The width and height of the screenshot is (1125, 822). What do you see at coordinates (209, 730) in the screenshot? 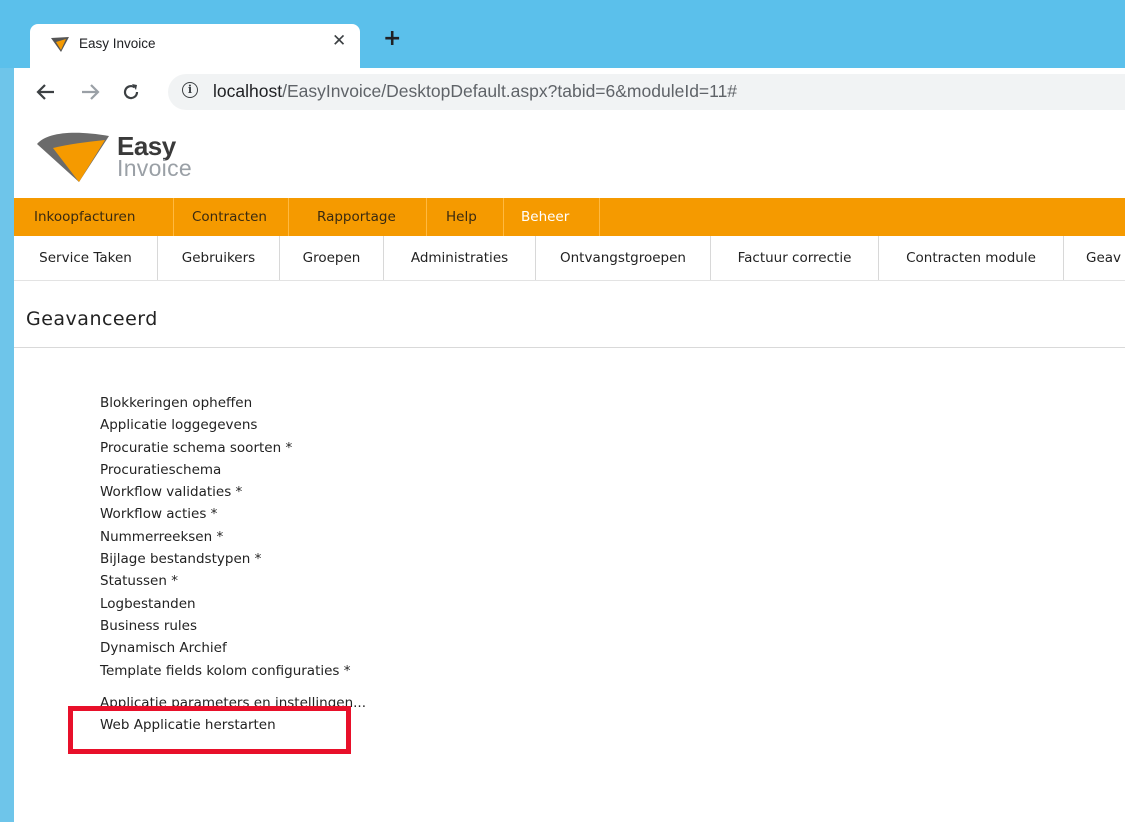
I see `highlight-annotation-box` at bounding box center [209, 730].